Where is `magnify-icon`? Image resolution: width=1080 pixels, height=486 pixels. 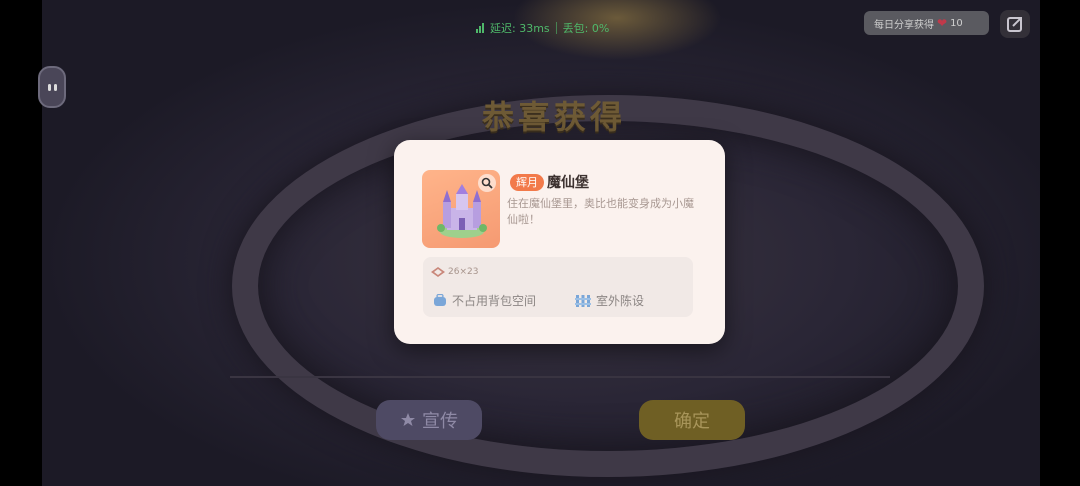 magnify-icon is located at coordinates (487, 183).